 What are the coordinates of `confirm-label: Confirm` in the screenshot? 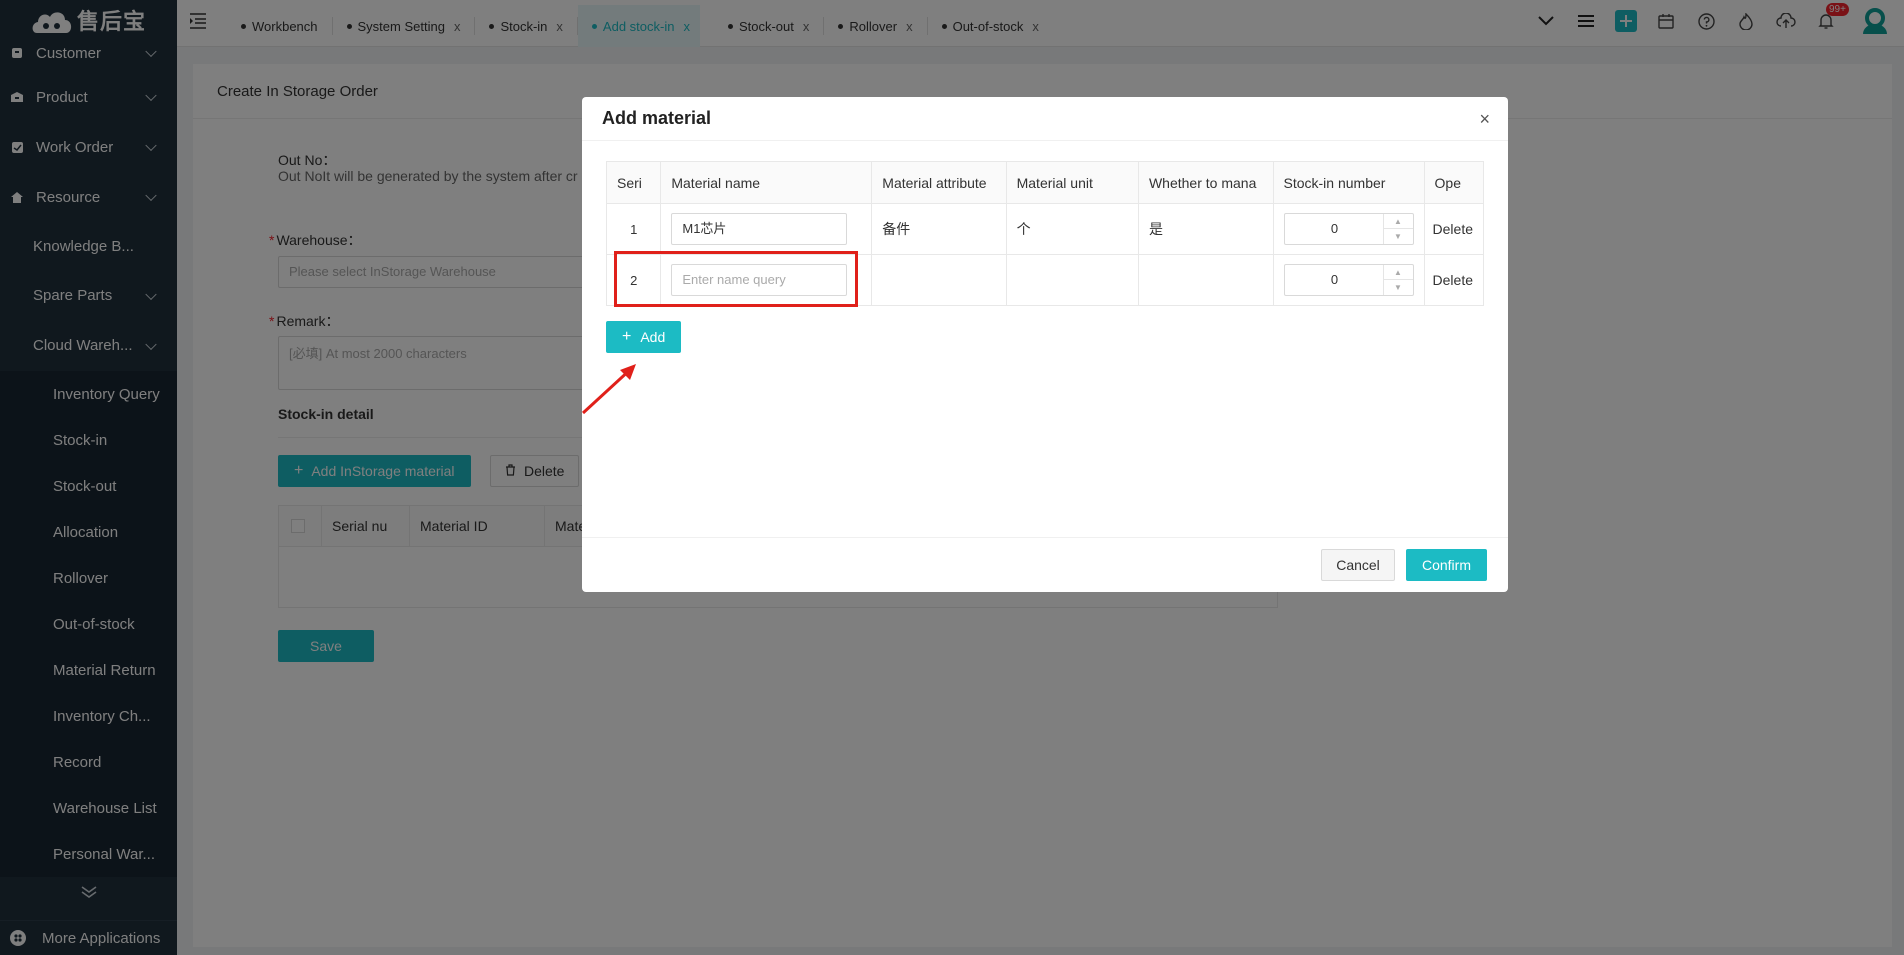 It's located at (1446, 565).